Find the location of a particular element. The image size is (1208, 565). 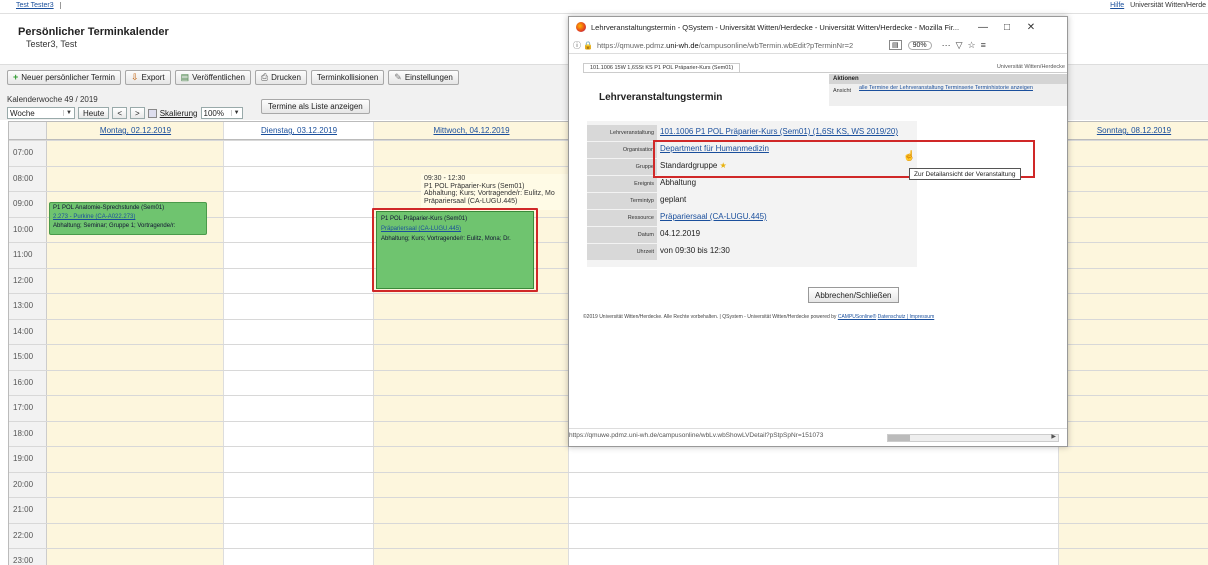

print-button: ⎙ Drucken is located at coordinates (280, 77).